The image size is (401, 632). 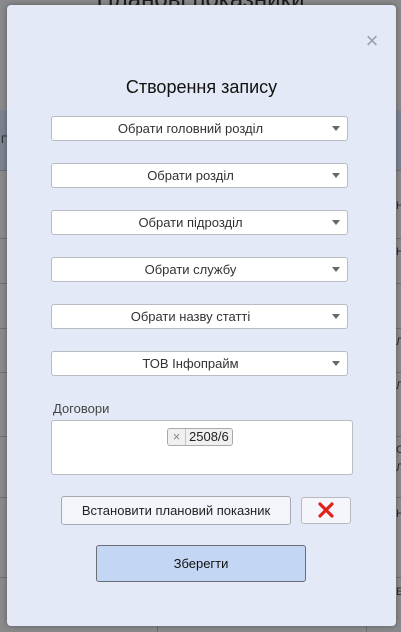 What do you see at coordinates (398, 592) in the screenshot?
I see `background-edge-text: Е` at bounding box center [398, 592].